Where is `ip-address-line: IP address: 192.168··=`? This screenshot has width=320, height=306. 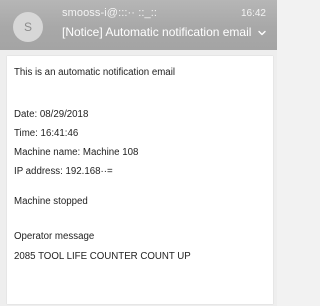 ip-address-line: IP address: 192.168··= is located at coordinates (63, 171).